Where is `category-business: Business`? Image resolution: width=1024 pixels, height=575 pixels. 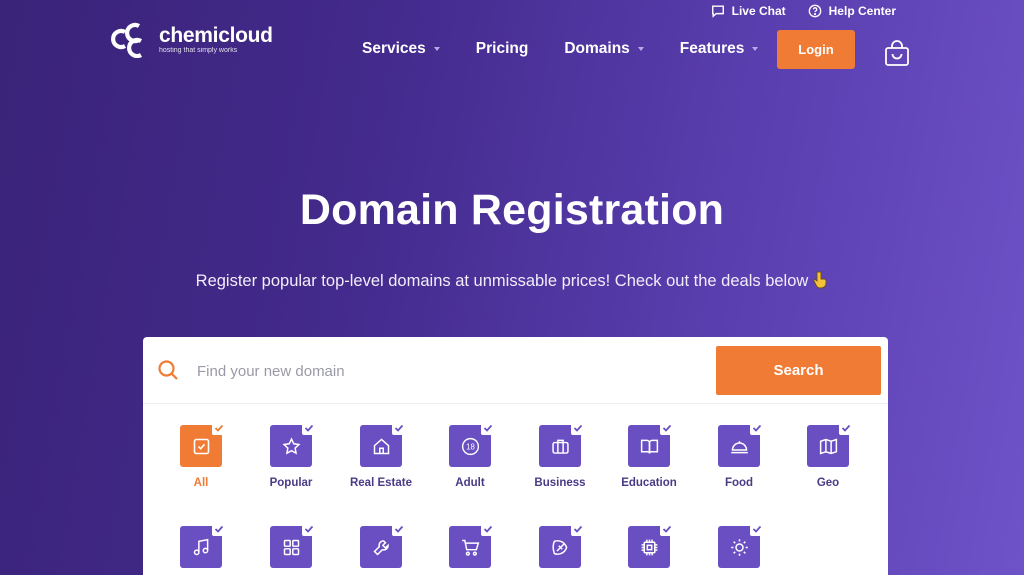 category-business: Business is located at coordinates (560, 455).